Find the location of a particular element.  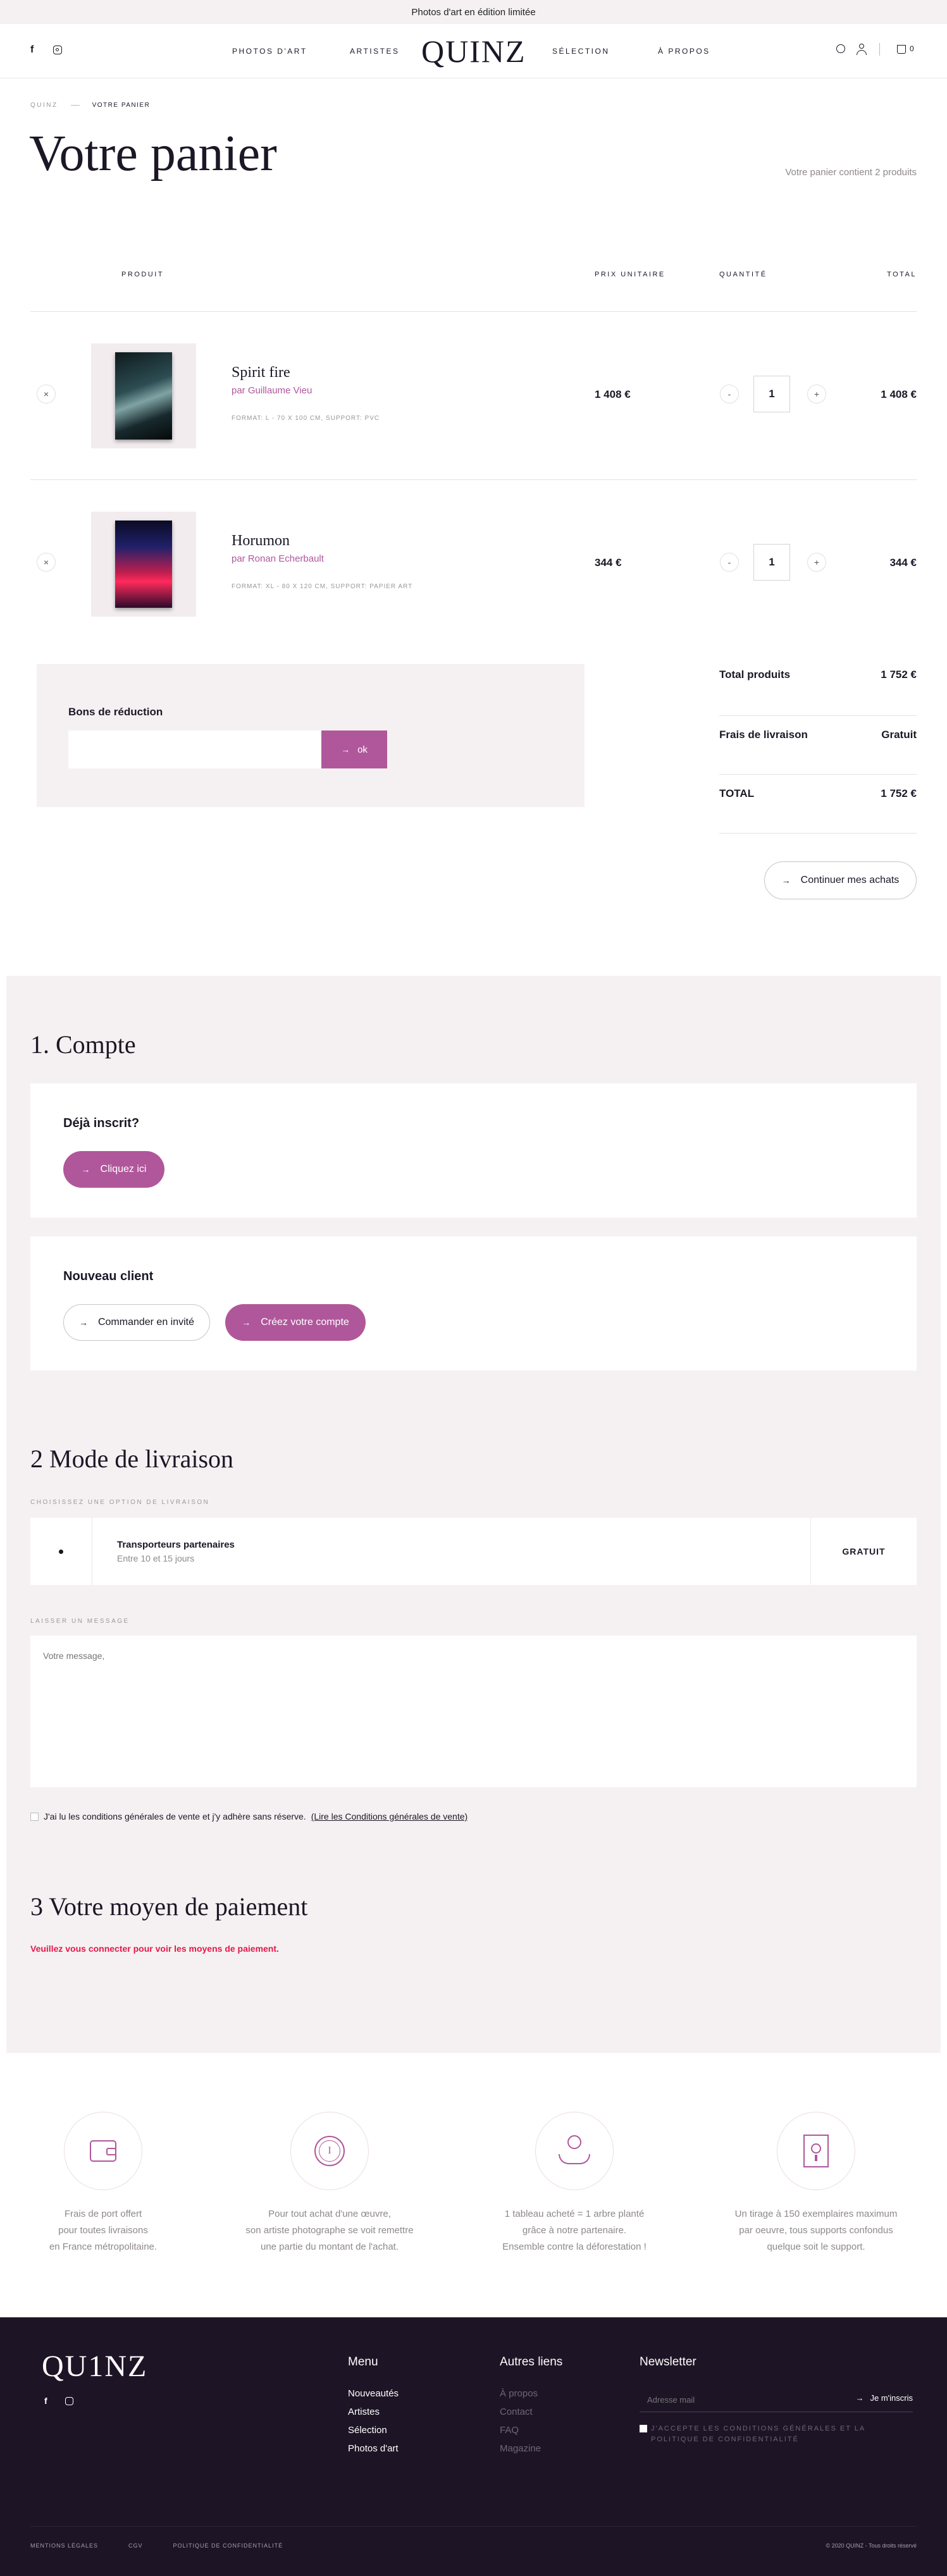

line-total: 1 408 € is located at coordinates (899, 394).